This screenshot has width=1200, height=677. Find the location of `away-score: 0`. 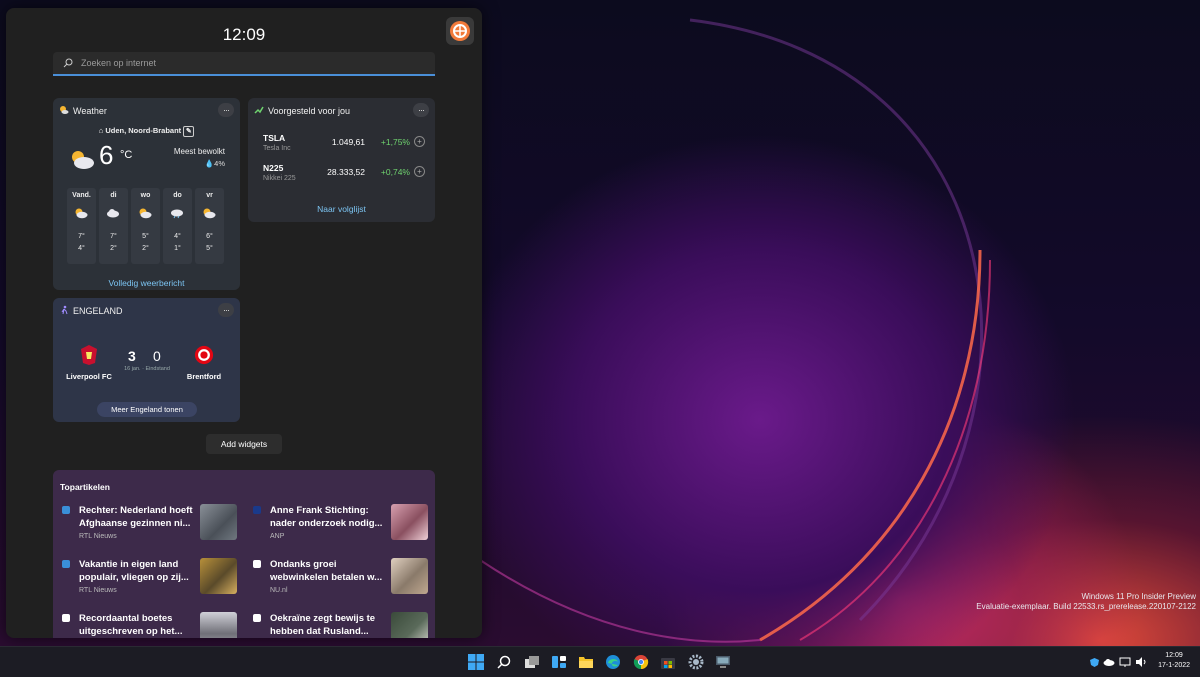

away-score: 0 is located at coordinates (157, 356).